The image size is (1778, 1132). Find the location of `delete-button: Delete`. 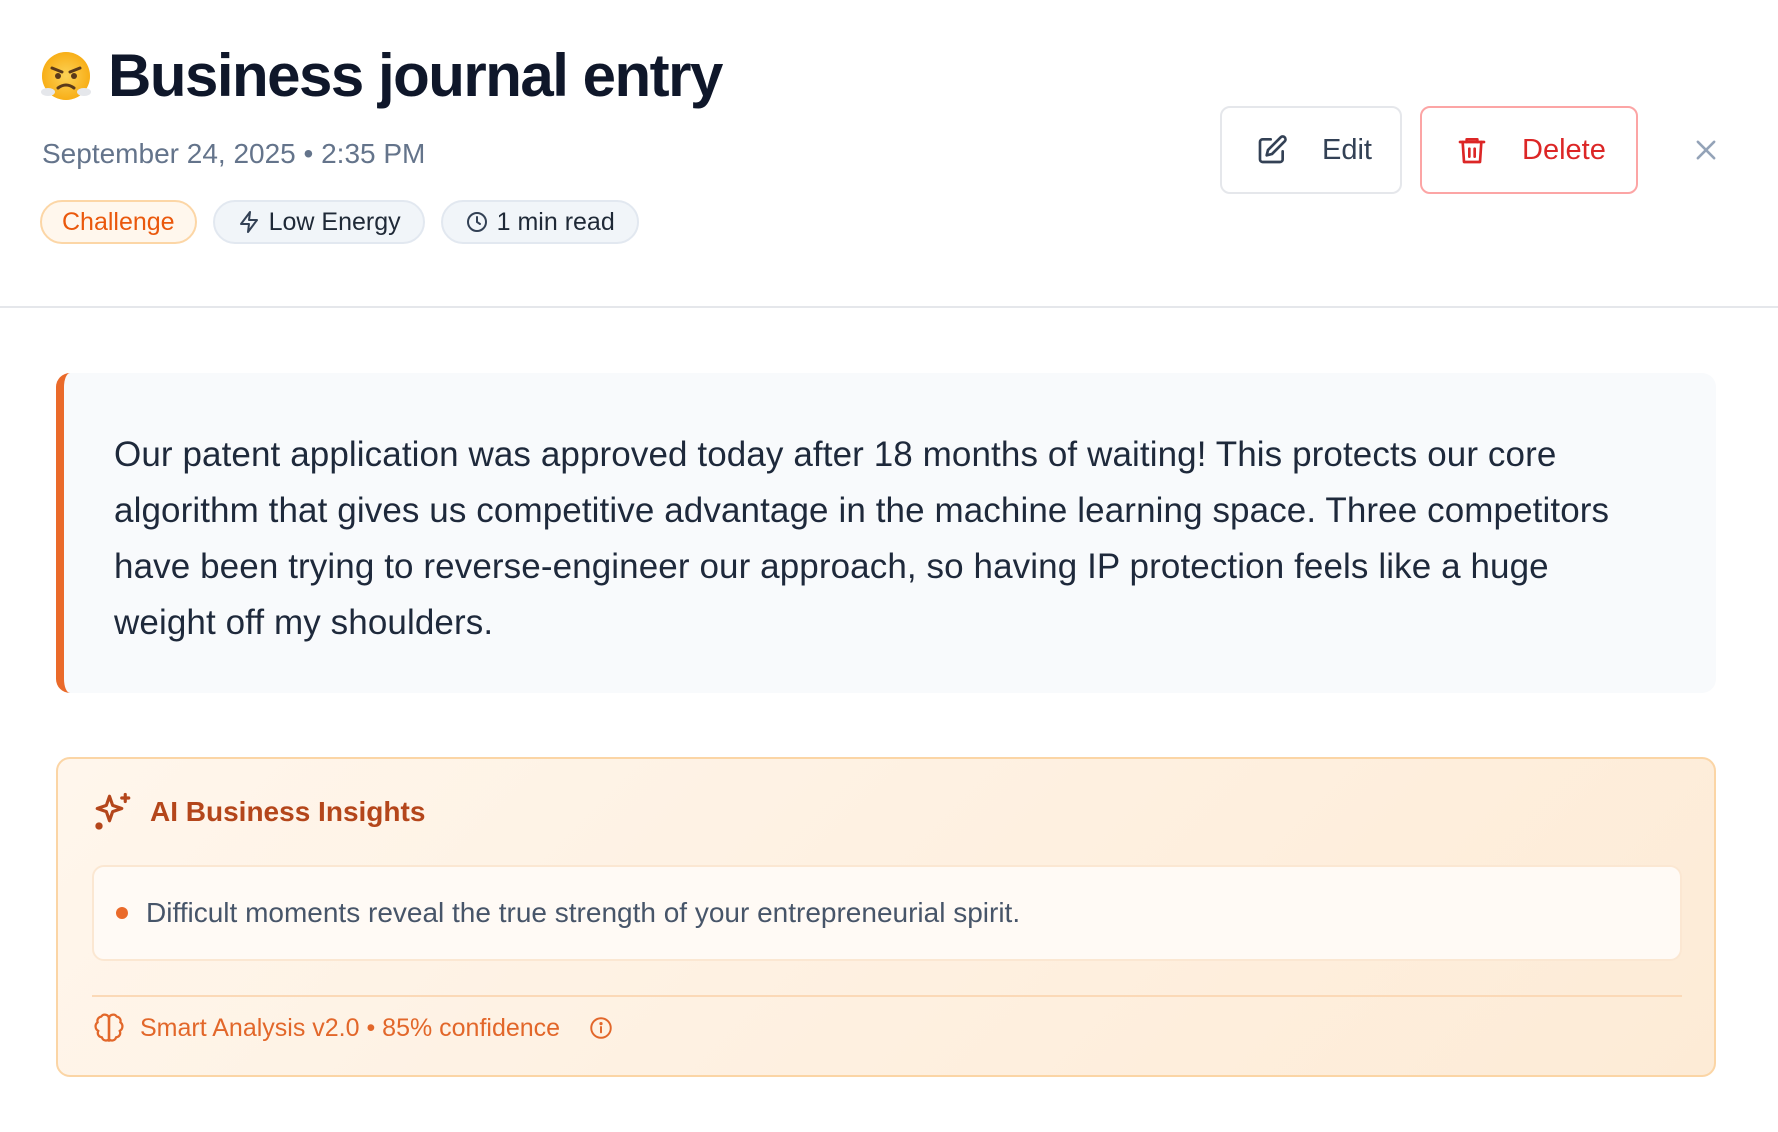

delete-button: Delete is located at coordinates (1529, 150).